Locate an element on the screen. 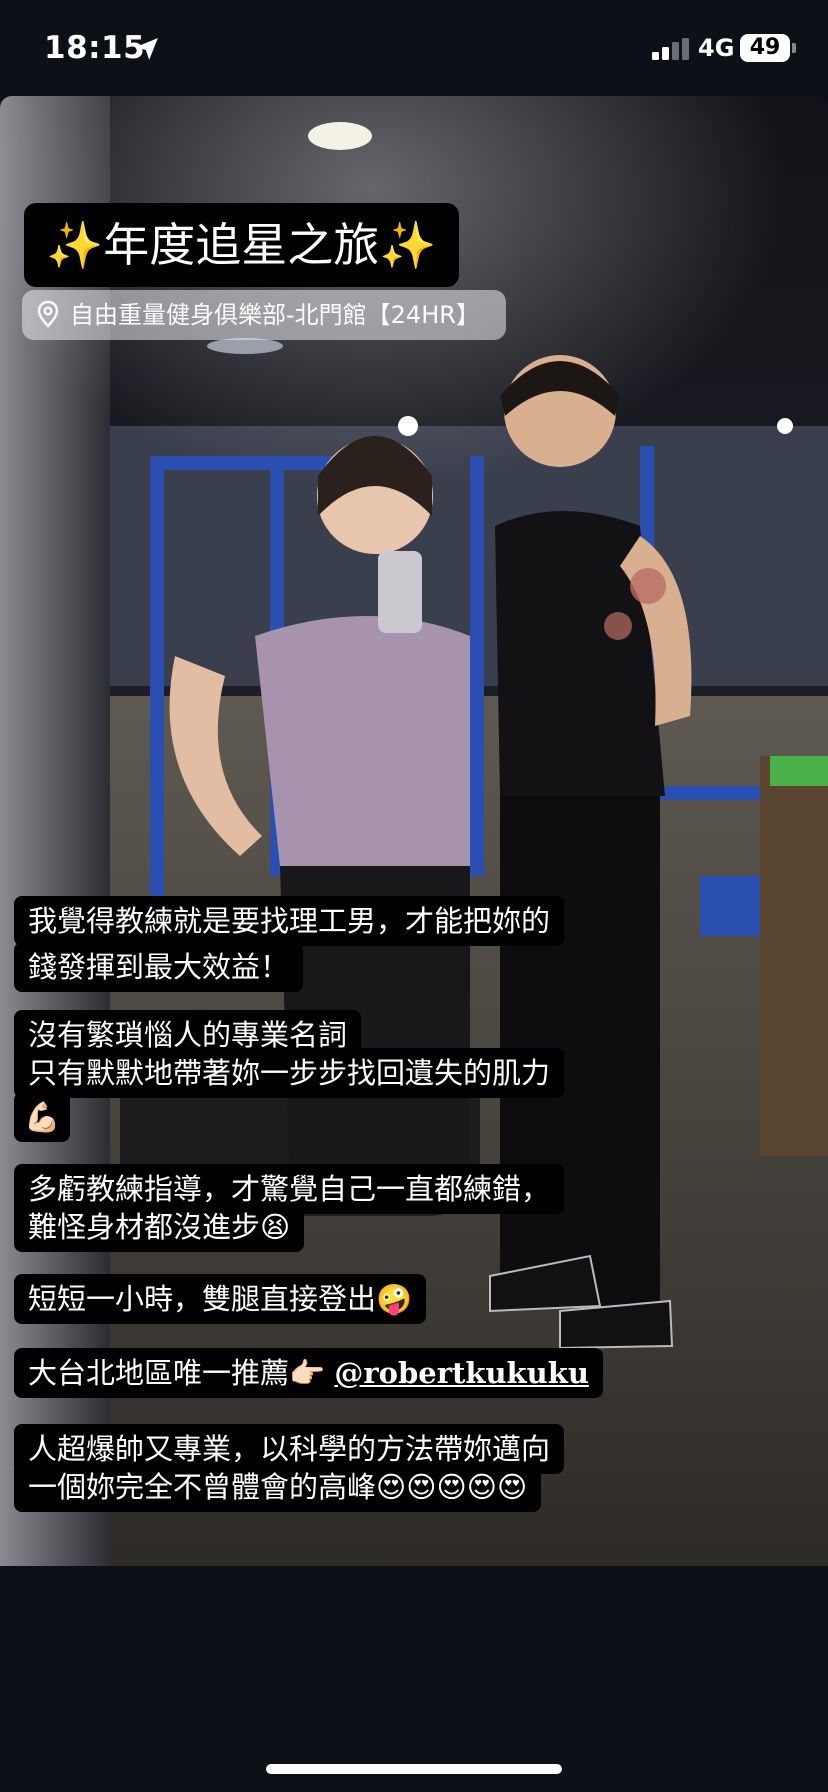  story-title-sticker: ✨年度追星之旅✨ is located at coordinates (241, 245).